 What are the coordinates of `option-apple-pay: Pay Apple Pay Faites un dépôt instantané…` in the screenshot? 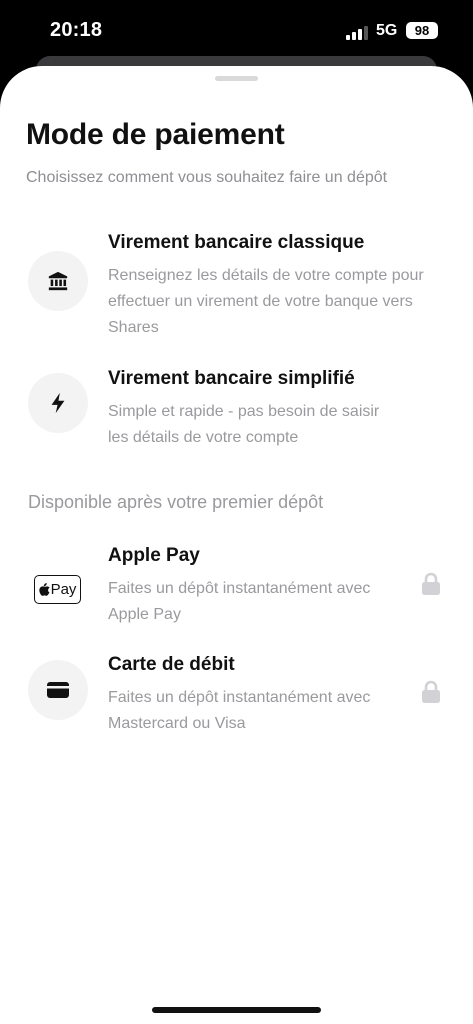 It's located at (236, 585).